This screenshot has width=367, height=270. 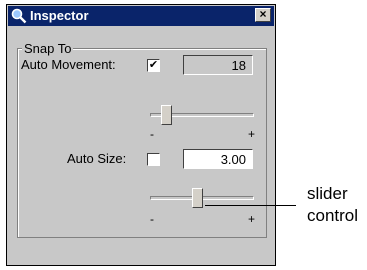 What do you see at coordinates (252, 219) in the screenshot?
I see `auto-size-tick-max: +` at bounding box center [252, 219].